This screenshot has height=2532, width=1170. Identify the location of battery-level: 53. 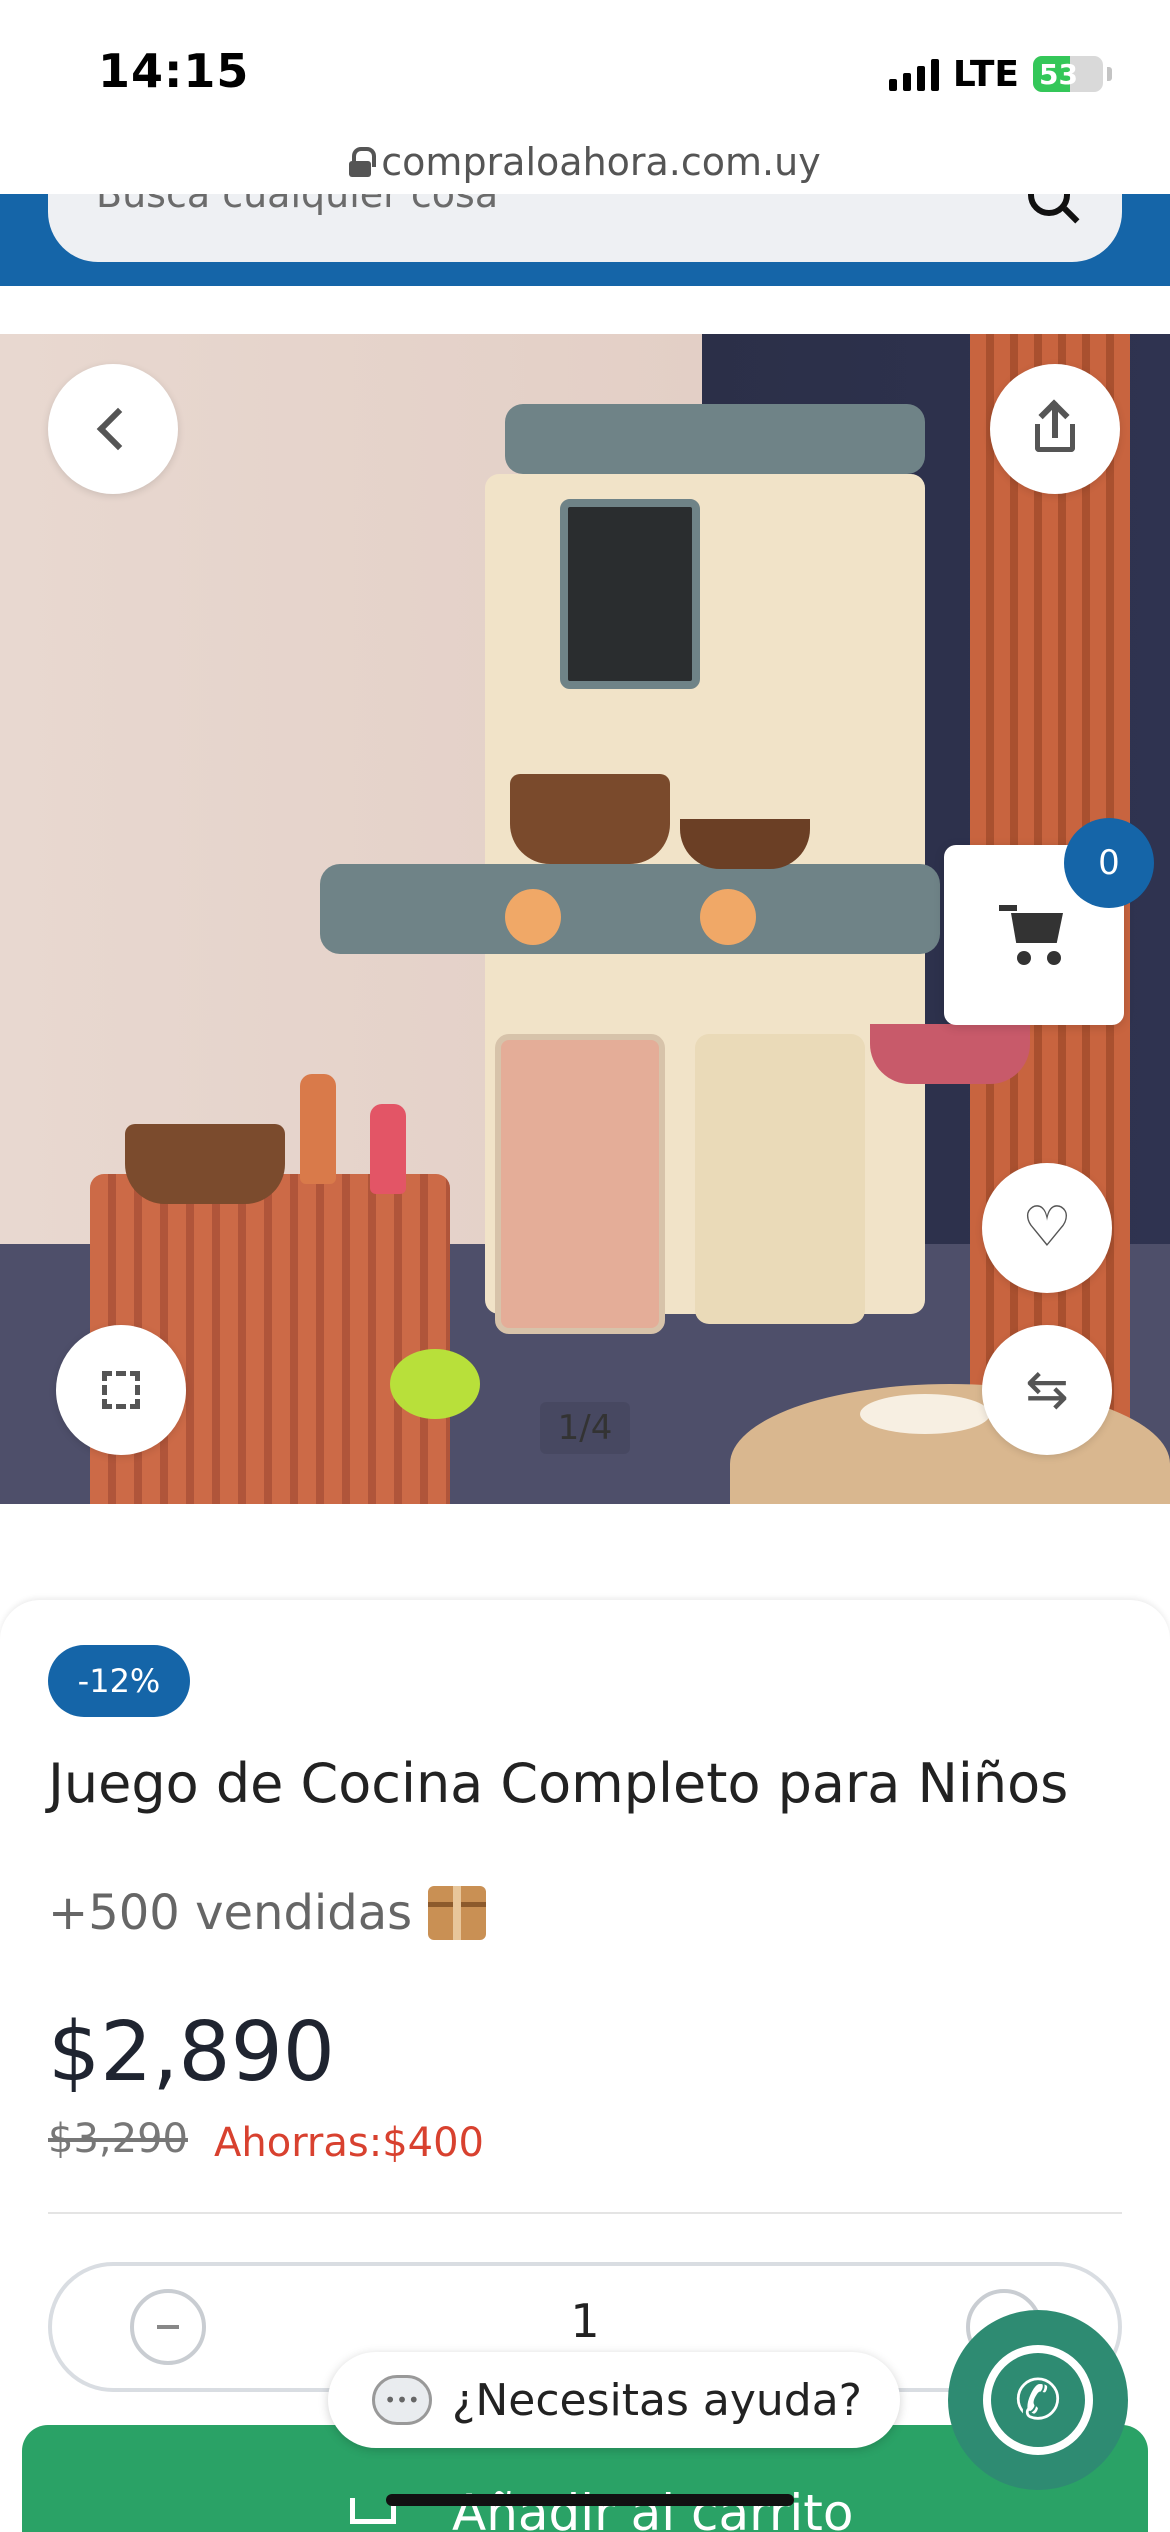
(1058, 74).